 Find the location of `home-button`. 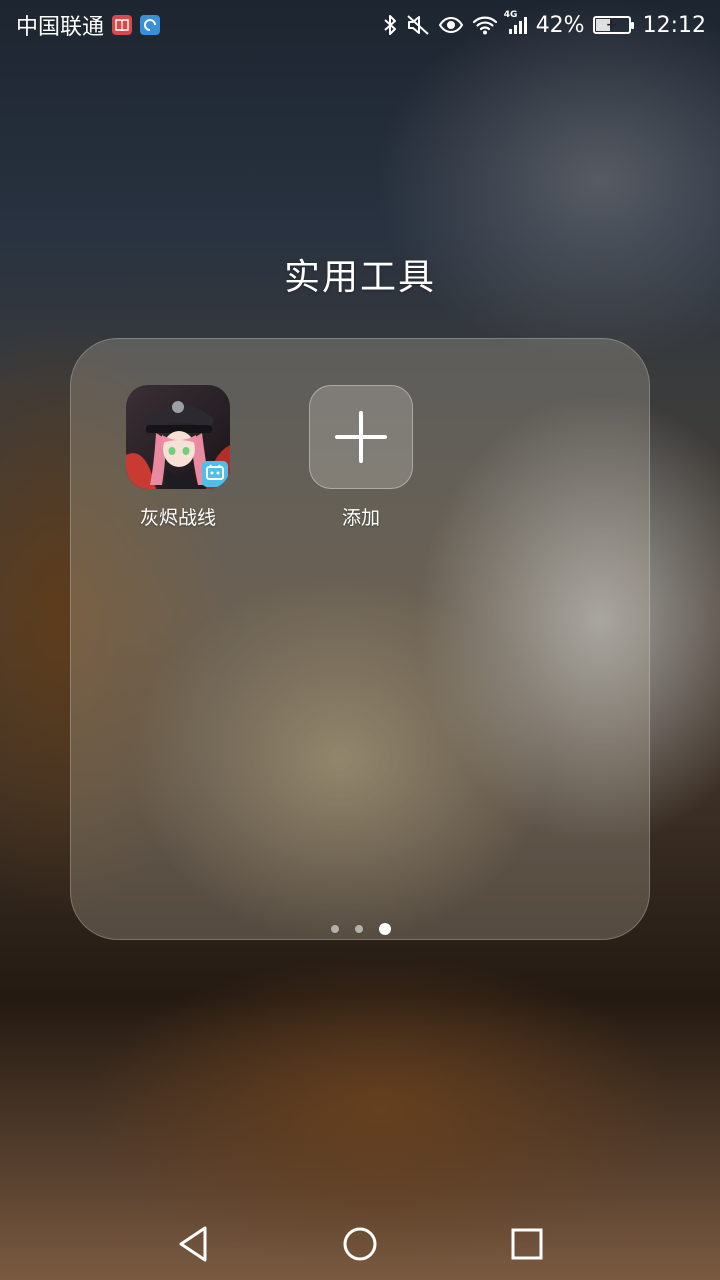

home-button is located at coordinates (360, 1244).